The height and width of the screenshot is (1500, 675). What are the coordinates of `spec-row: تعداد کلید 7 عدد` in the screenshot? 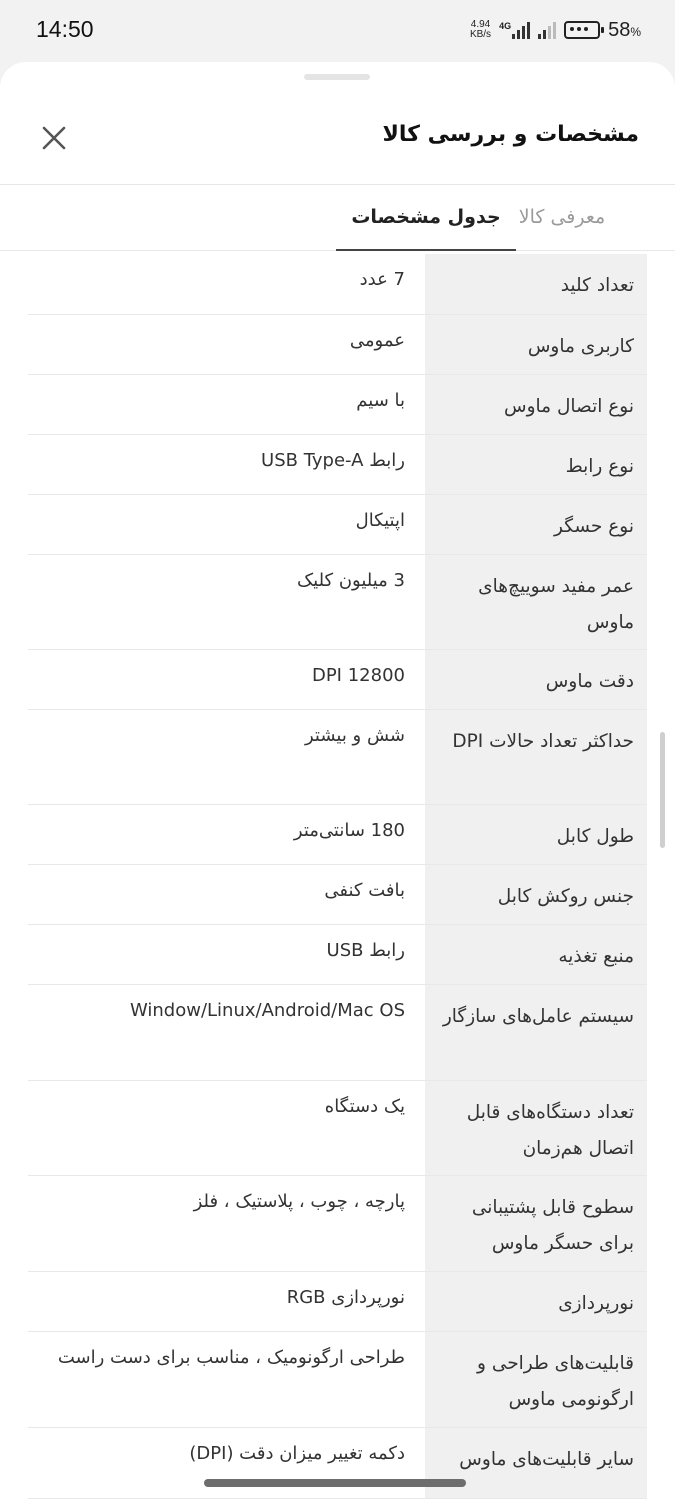 It's located at (337, 284).